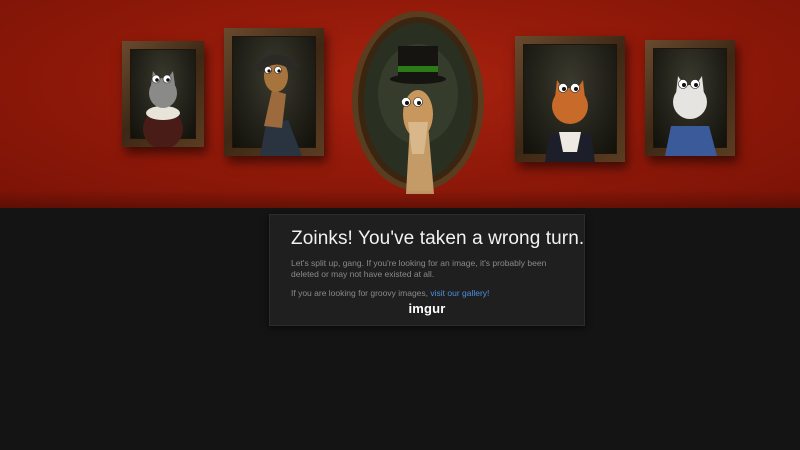  I want to click on imgur-logo: imgur, so click(427, 308).